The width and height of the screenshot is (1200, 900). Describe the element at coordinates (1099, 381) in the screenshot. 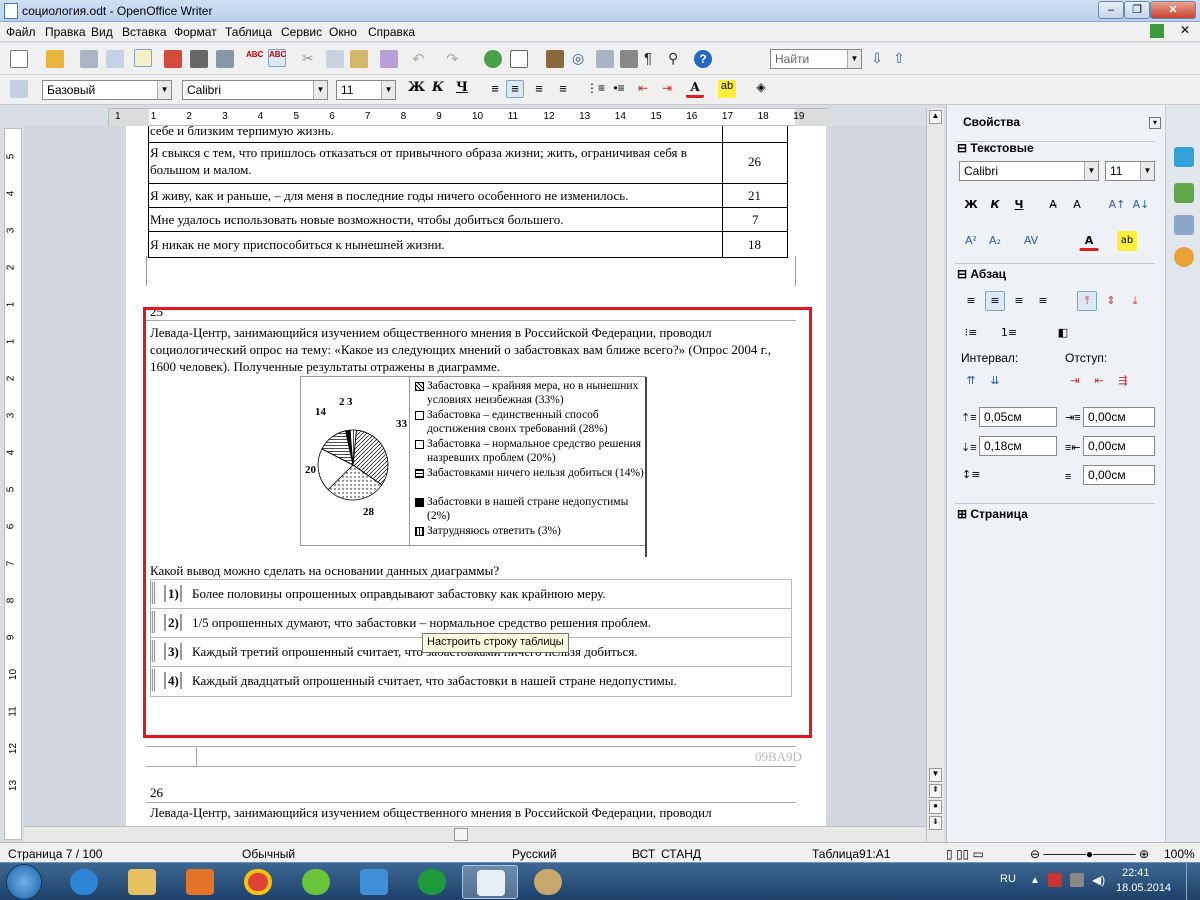

I see `sidebar-decrease-indent-icon: ⇤` at that location.